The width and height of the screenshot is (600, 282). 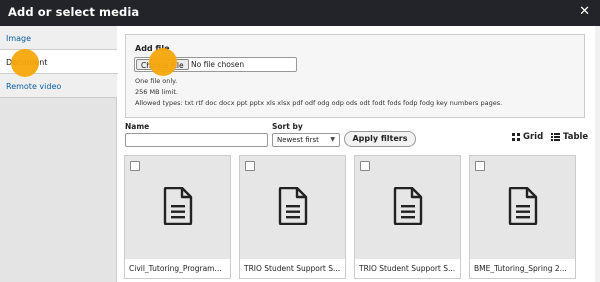 I want to click on table-icon, so click(x=555, y=137).